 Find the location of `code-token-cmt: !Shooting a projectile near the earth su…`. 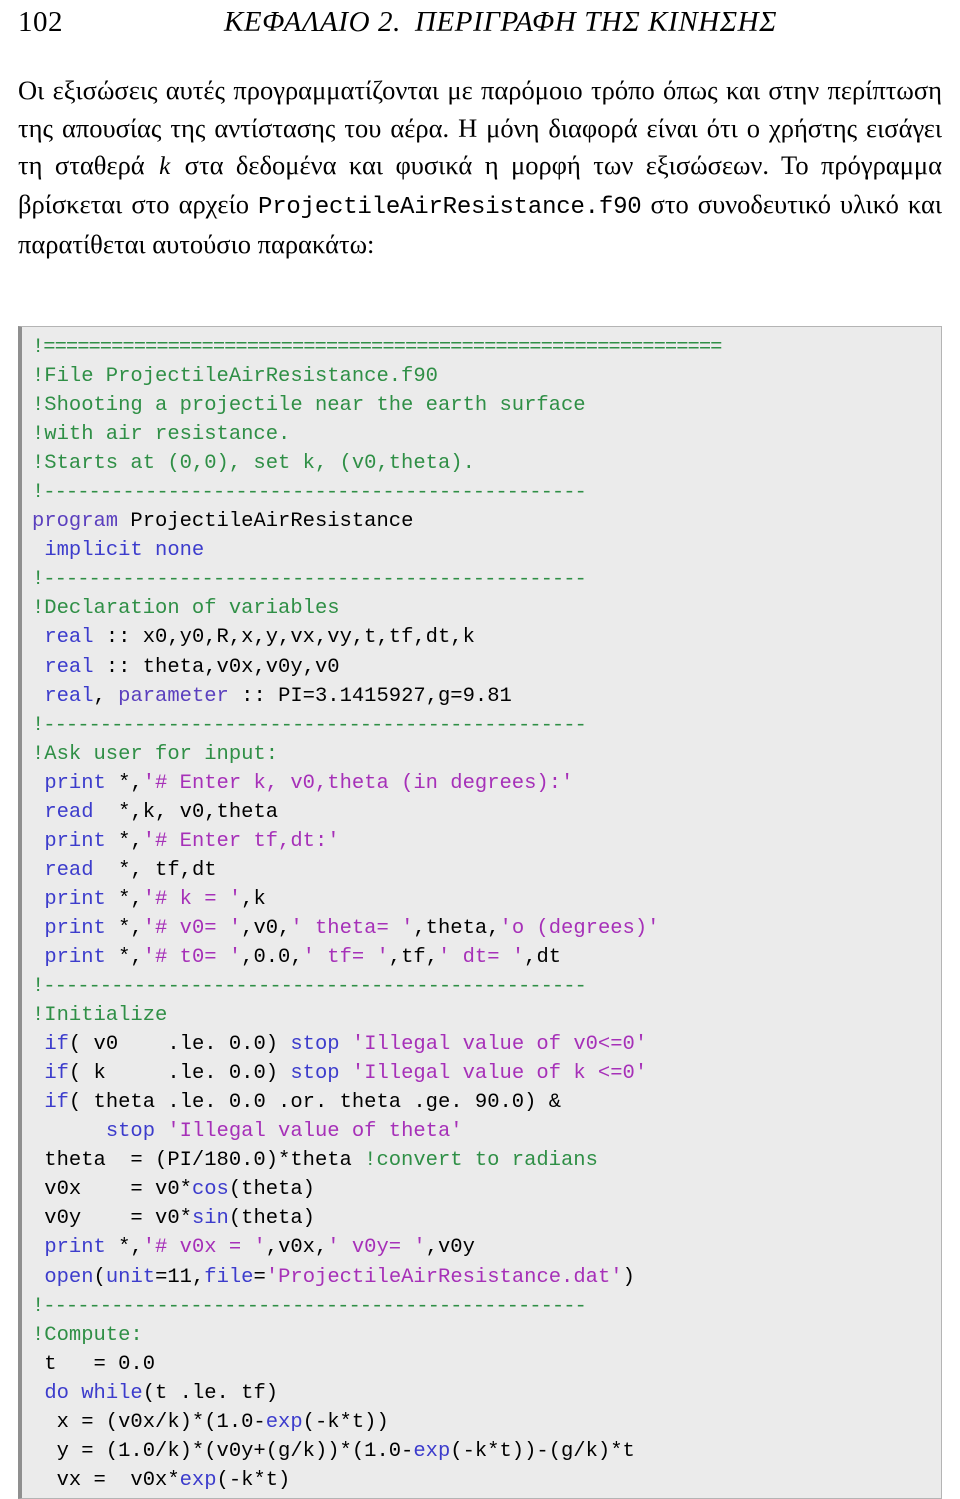

code-token-cmt: !Shooting a projectile near the earth su… is located at coordinates (309, 406).